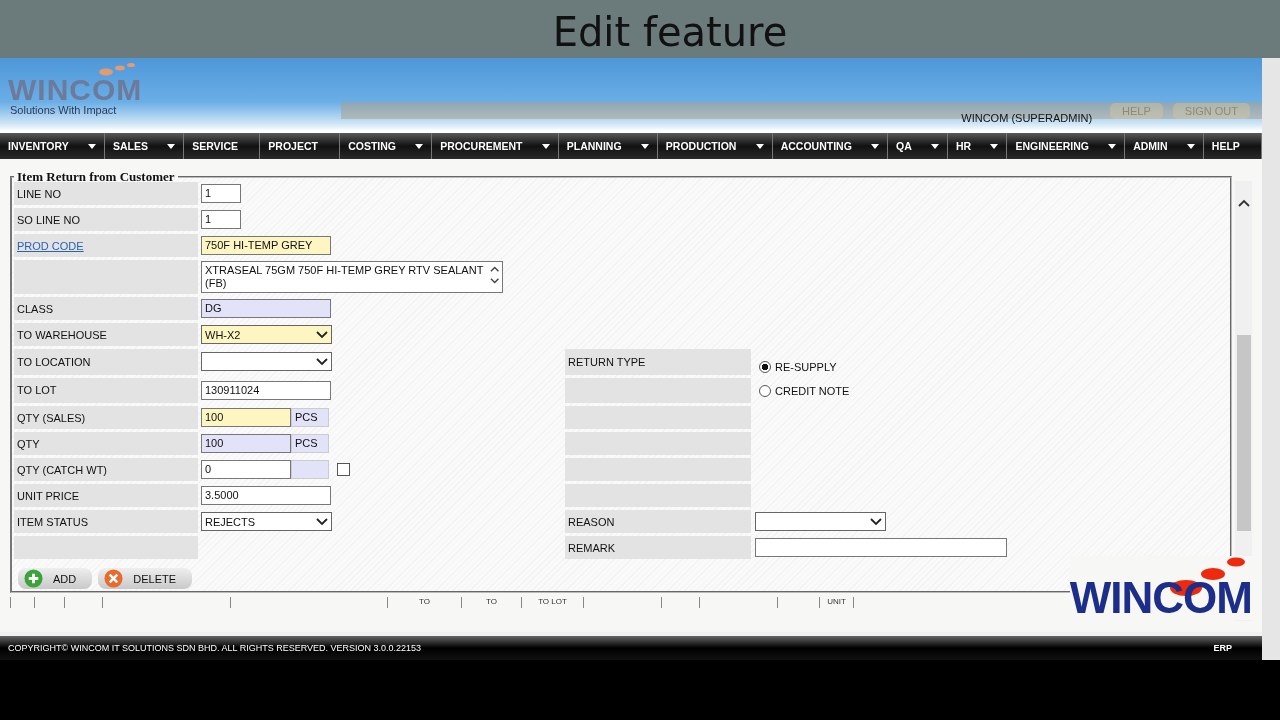  Describe the element at coordinates (106, 308) in the screenshot. I see `field-label: CLASS` at that location.